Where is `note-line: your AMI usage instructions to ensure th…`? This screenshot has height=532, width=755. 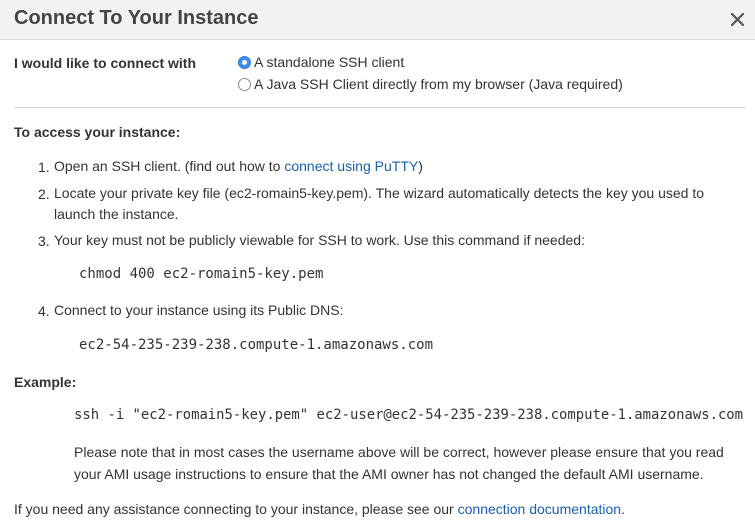
note-line: your AMI usage instructions to ensure th… is located at coordinates (389, 474).